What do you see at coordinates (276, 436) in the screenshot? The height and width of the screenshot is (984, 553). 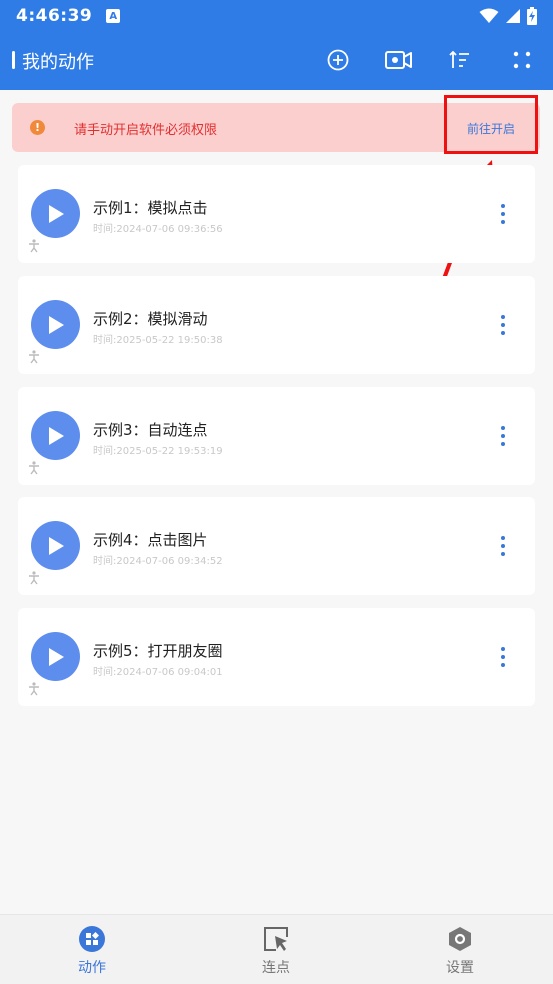 I see `action-card: 示例3：自动连点时间:2025-05-22 19:53:19` at bounding box center [276, 436].